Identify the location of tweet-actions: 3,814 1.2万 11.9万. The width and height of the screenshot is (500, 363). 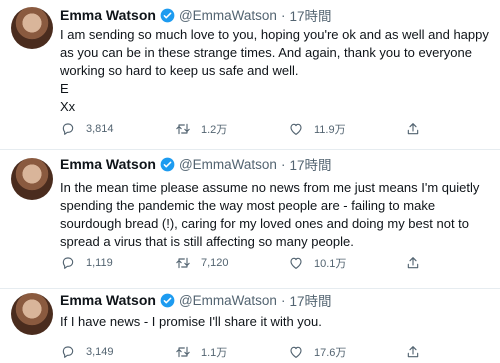
(245, 129).